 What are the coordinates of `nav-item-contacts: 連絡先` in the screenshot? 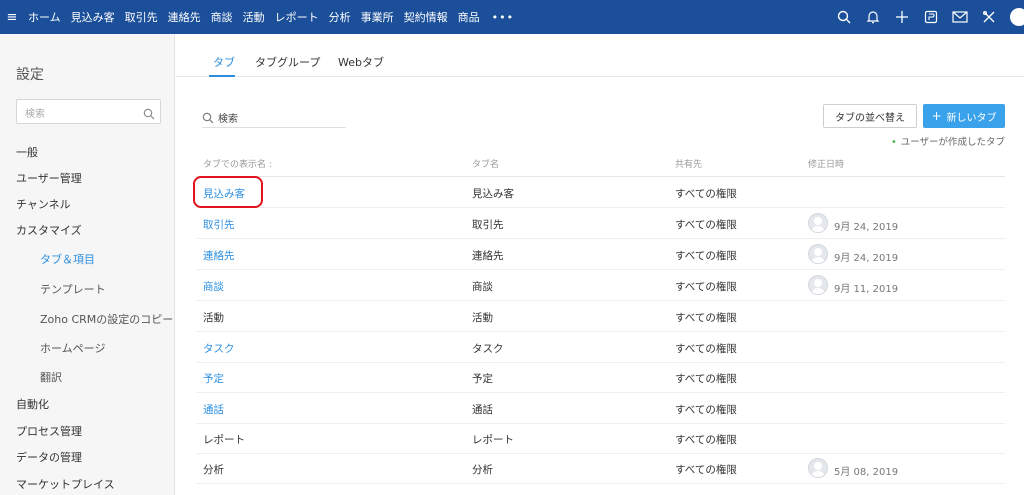 It's located at (184, 17).